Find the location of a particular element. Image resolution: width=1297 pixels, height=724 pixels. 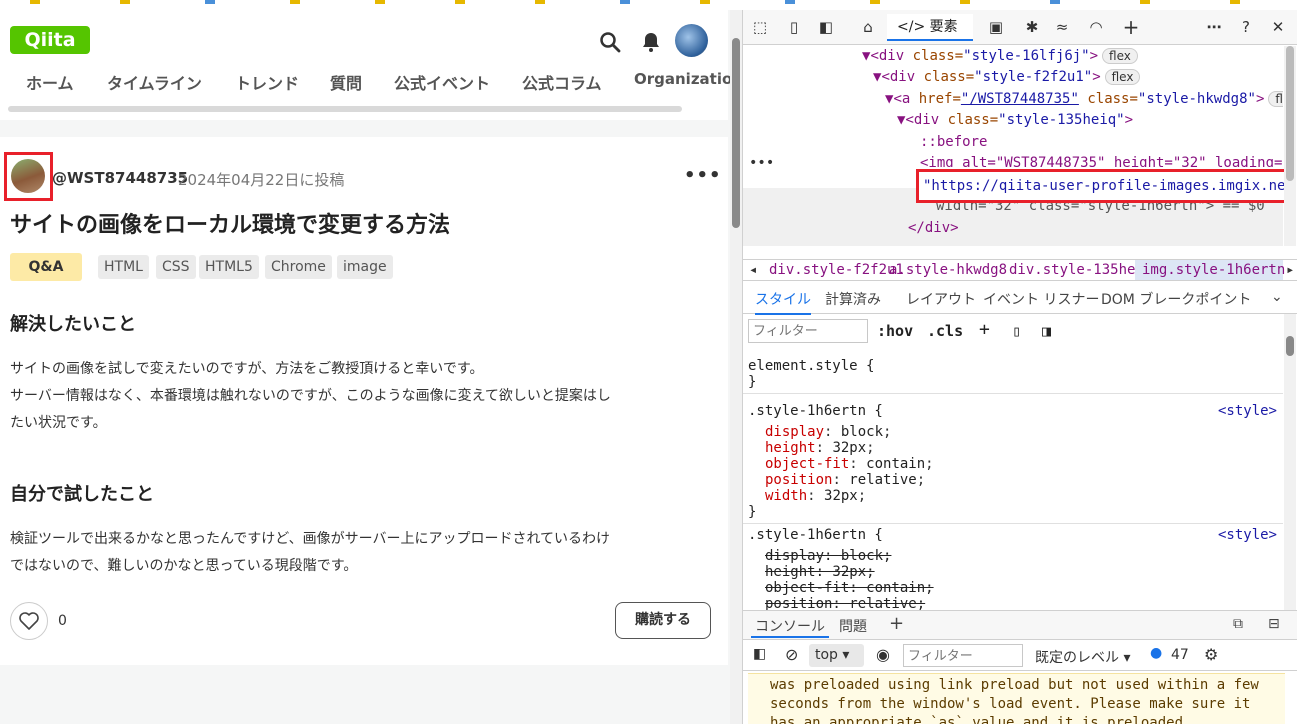

tab-elements: </> 要素 is located at coordinates (930, 27).